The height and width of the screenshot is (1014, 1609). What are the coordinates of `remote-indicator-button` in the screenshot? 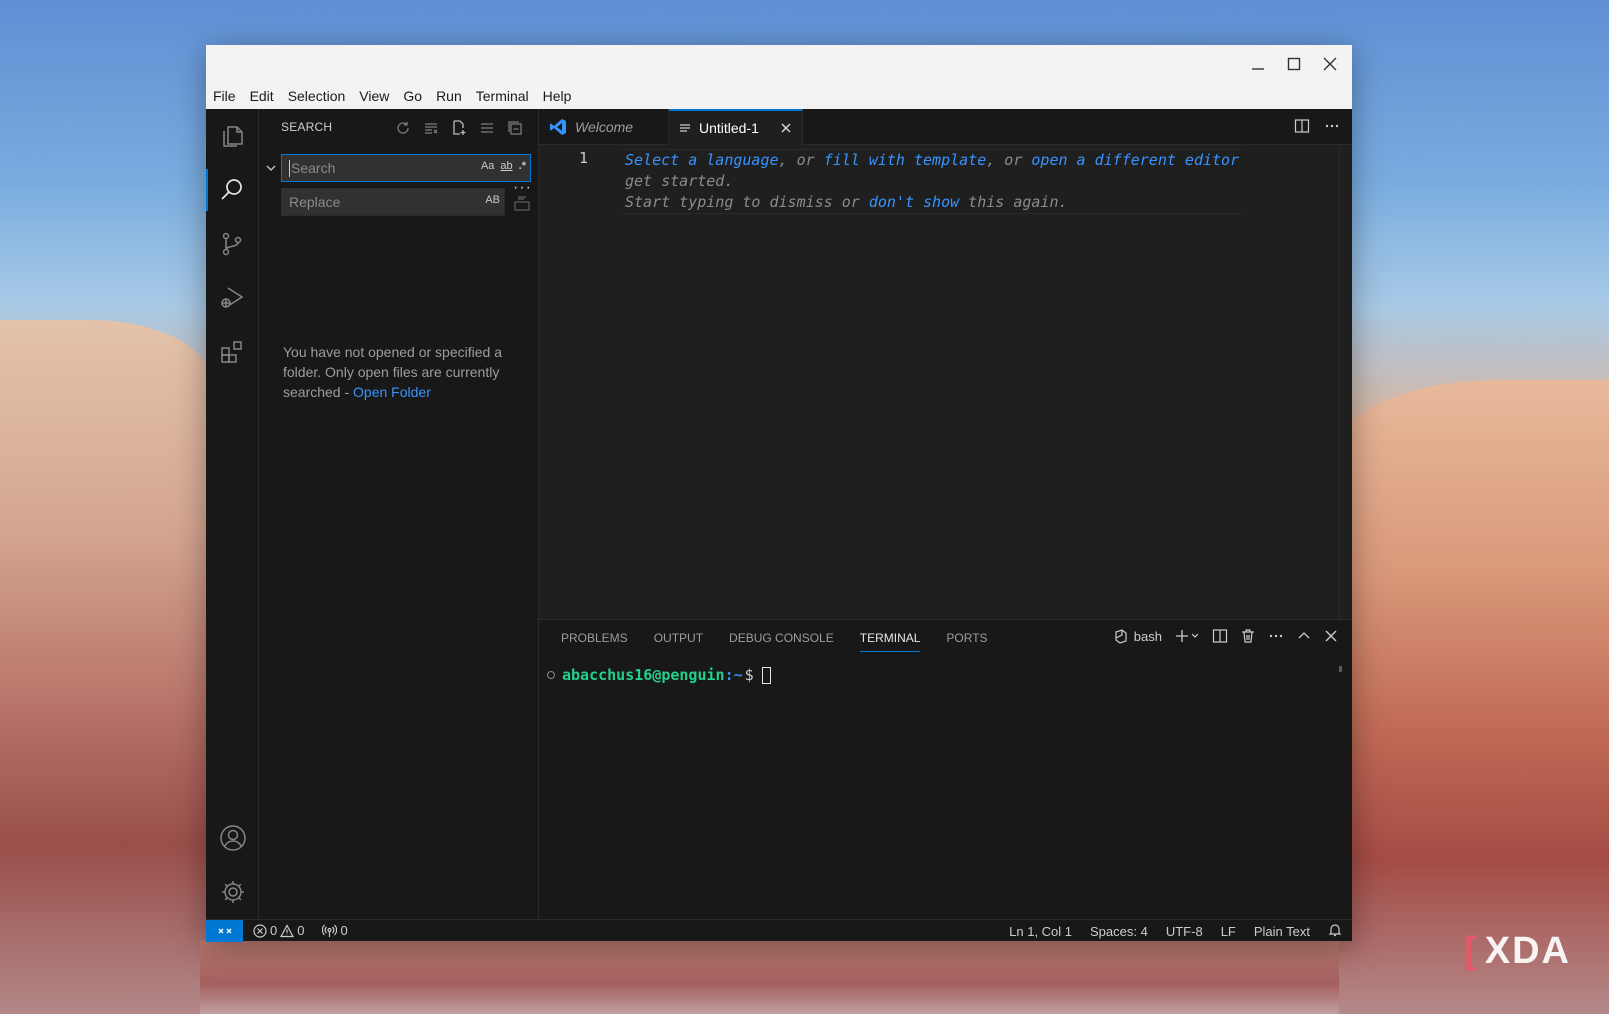 It's located at (224, 930).